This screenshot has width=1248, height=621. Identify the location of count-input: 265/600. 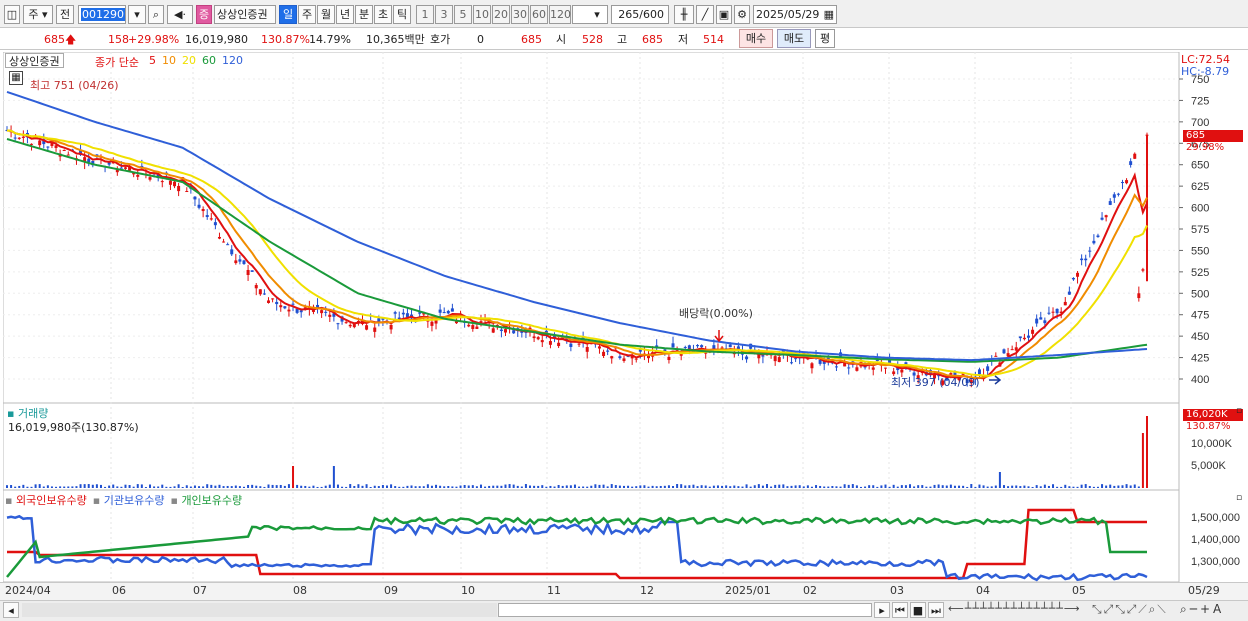
(640, 14).